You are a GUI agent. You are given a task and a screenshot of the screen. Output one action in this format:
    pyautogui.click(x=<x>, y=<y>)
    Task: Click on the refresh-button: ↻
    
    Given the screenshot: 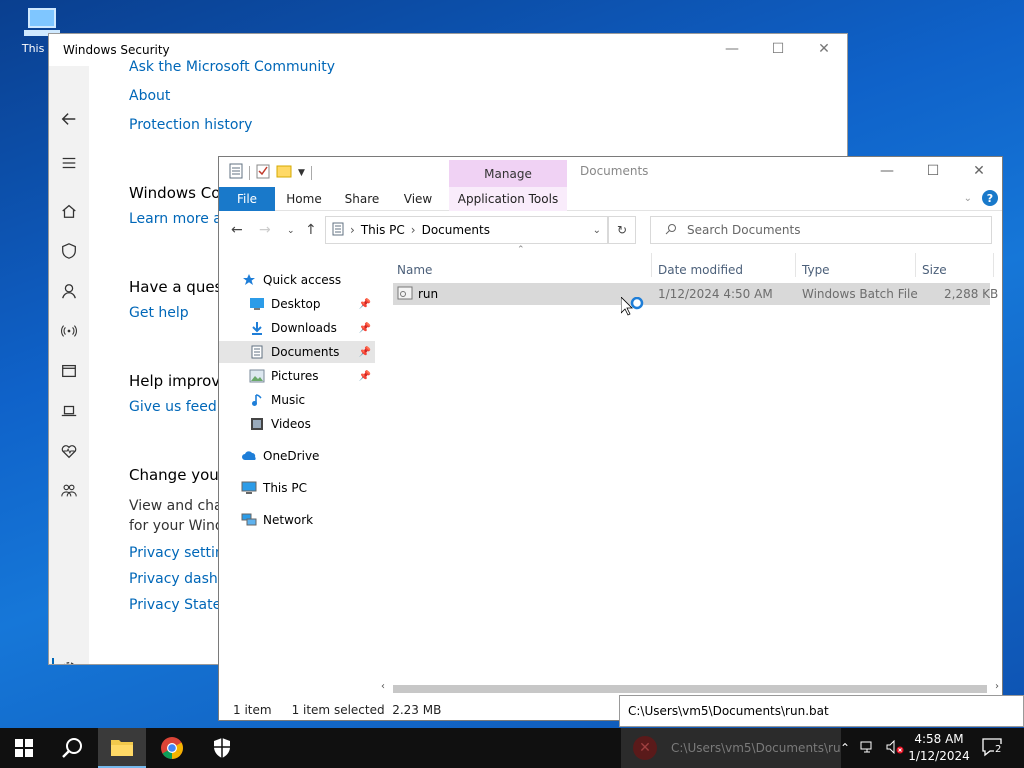 What is the action you would take?
    pyautogui.click(x=622, y=230)
    